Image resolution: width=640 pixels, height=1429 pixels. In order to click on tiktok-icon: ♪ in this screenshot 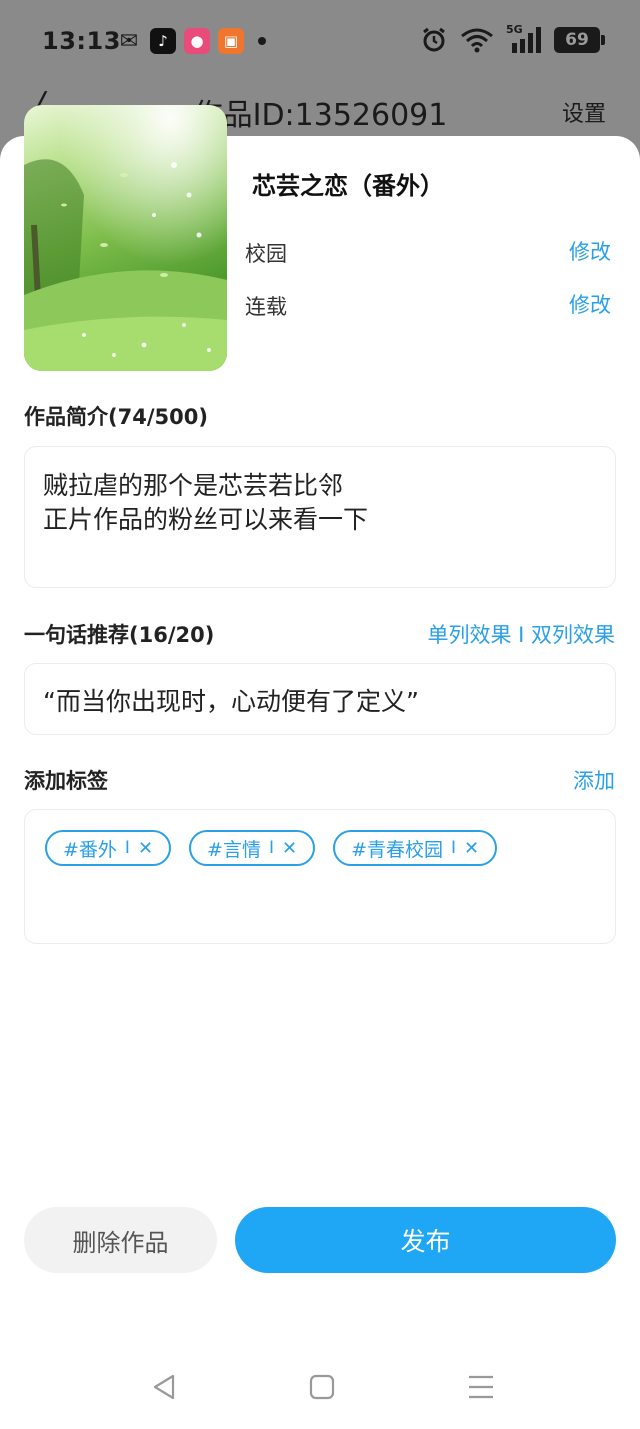, I will do `click(163, 41)`.